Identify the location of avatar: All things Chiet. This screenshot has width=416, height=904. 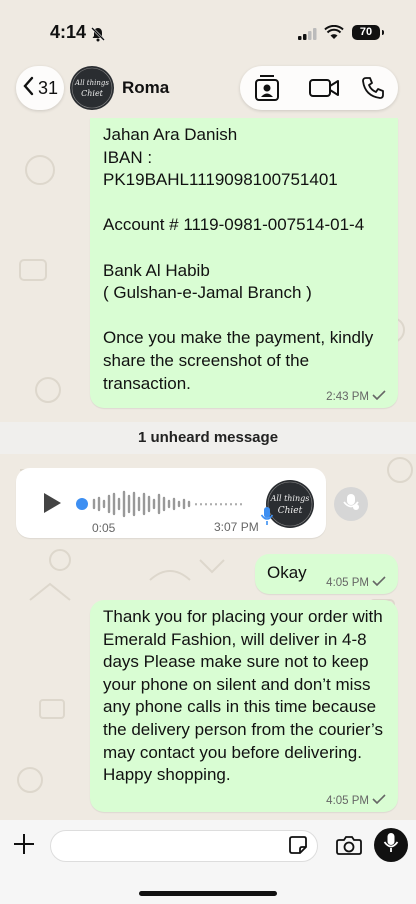
(92, 88).